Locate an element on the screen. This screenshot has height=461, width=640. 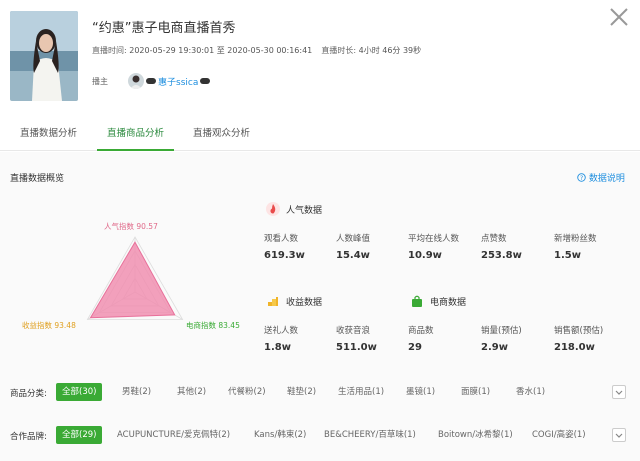
stat-value: 1.8w is located at coordinates (277, 347).